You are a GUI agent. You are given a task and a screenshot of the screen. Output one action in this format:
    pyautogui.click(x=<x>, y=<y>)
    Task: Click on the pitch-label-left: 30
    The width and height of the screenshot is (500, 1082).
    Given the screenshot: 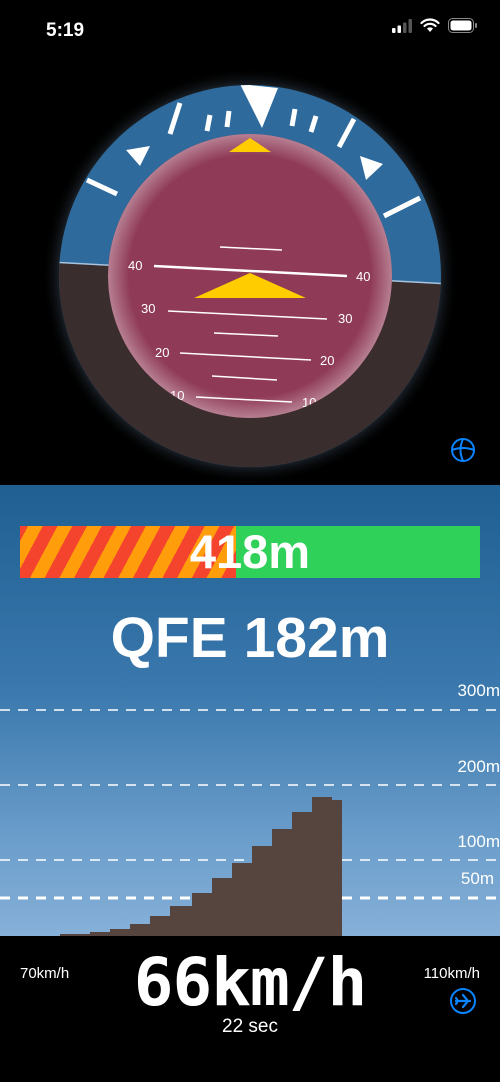 What is the action you would take?
    pyautogui.click(x=148, y=308)
    